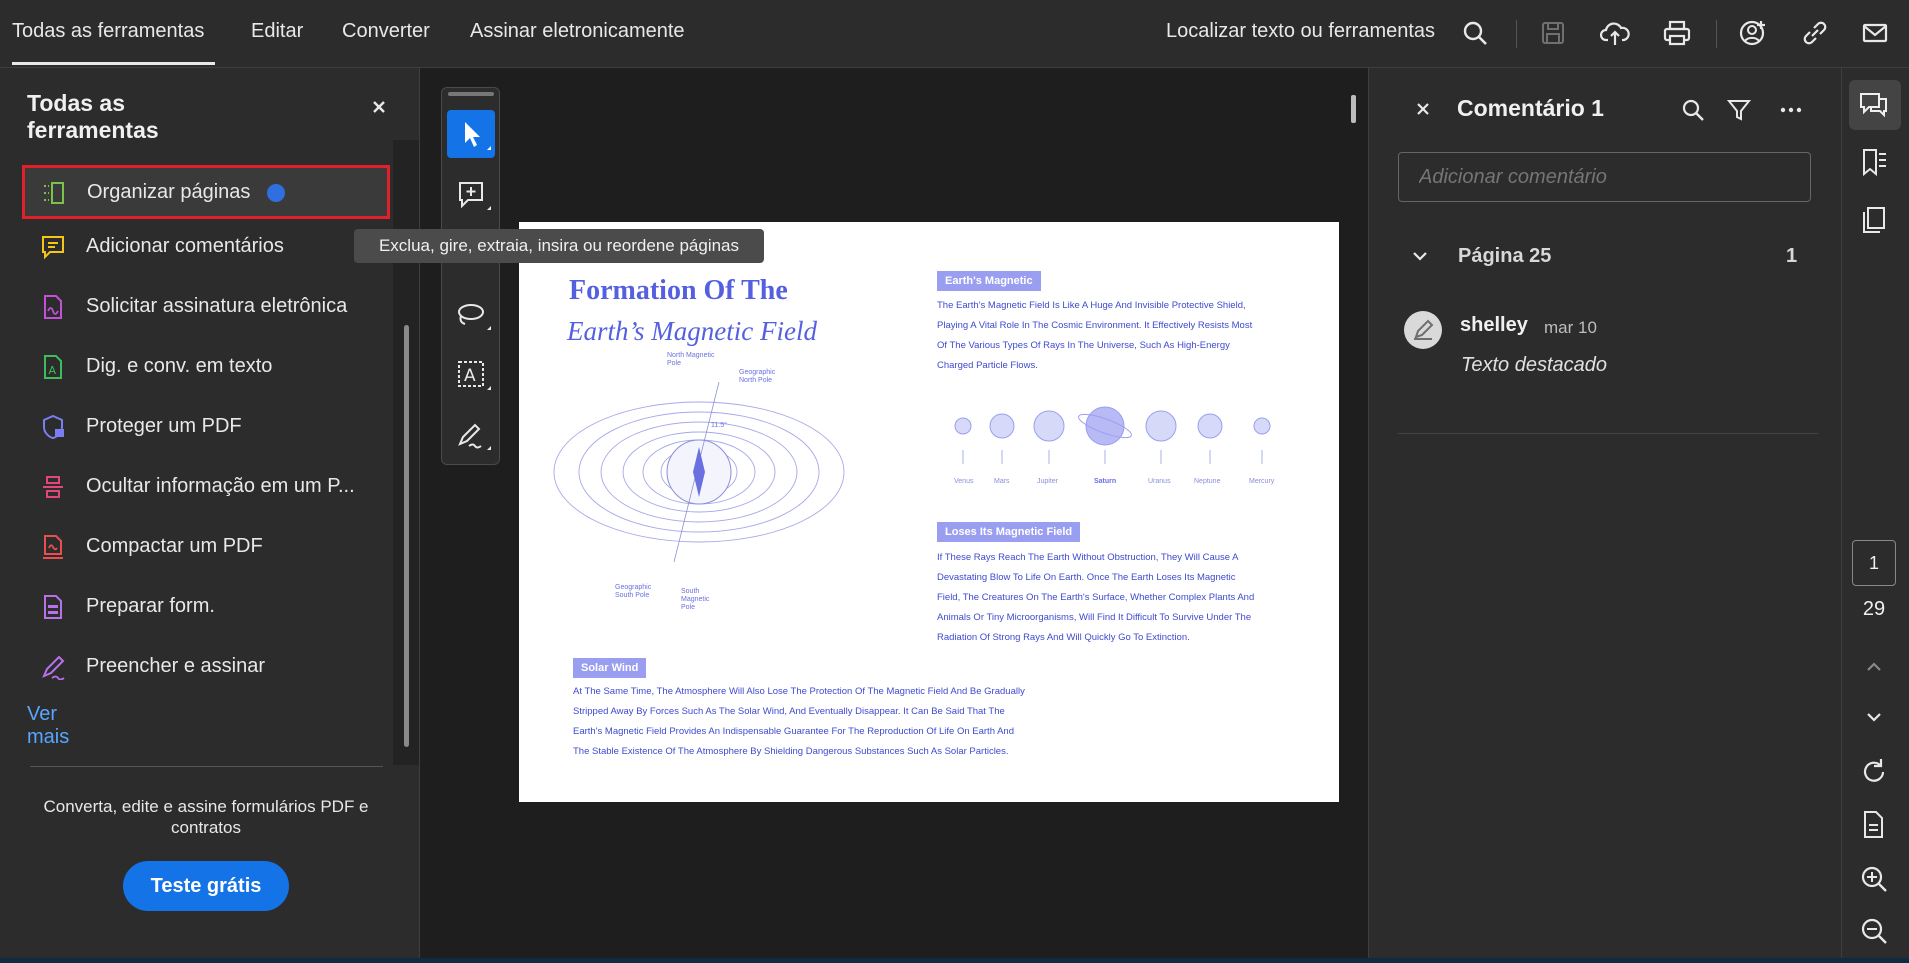 This screenshot has height=963, width=1909. Describe the element at coordinates (471, 194) in the screenshot. I see `add-comment-tool-button` at that location.